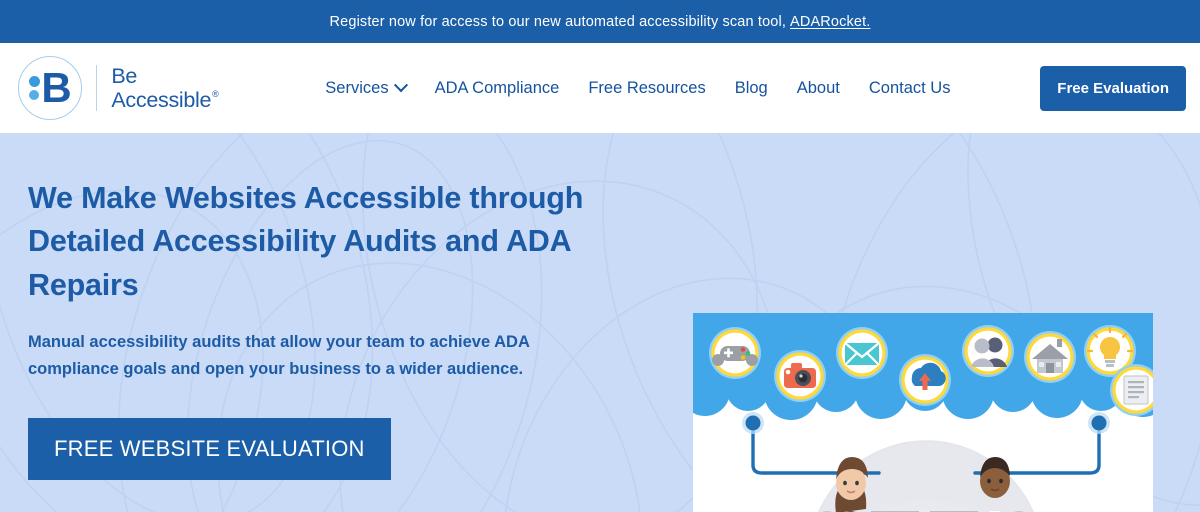 This screenshot has height=512, width=1200. Describe the element at coordinates (925, 380) in the screenshot. I see `cloud-upload-icon` at that location.